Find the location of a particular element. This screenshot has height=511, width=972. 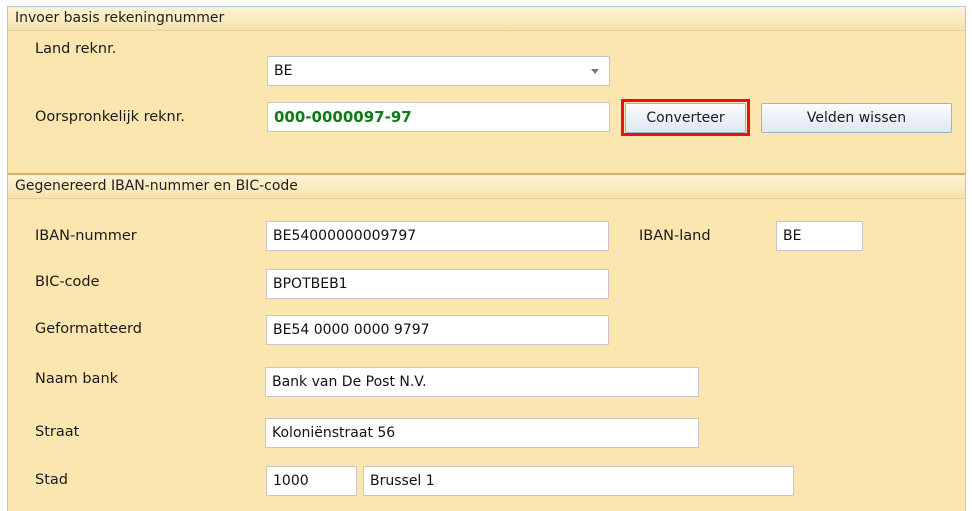

city-label: Stad is located at coordinates (51, 480).